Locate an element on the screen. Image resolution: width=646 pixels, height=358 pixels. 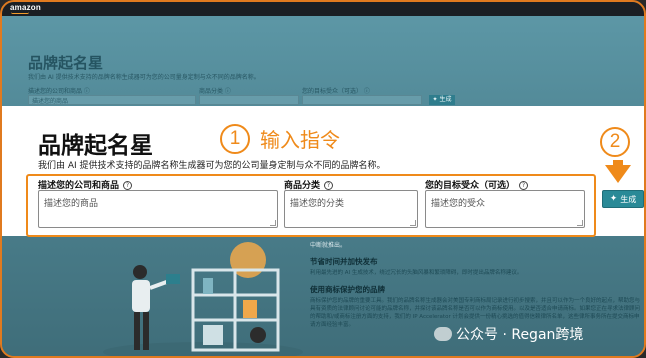
amazon-logo: amazon is located at coordinates (25, 7).